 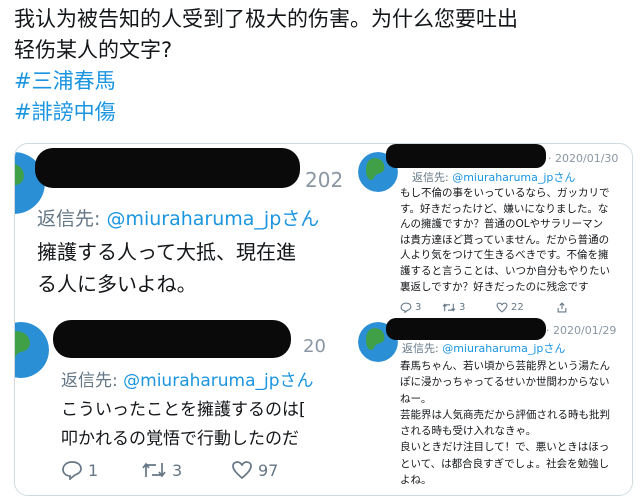 I want to click on tweet-date: · 2020/01/29, so click(x=581, y=330).